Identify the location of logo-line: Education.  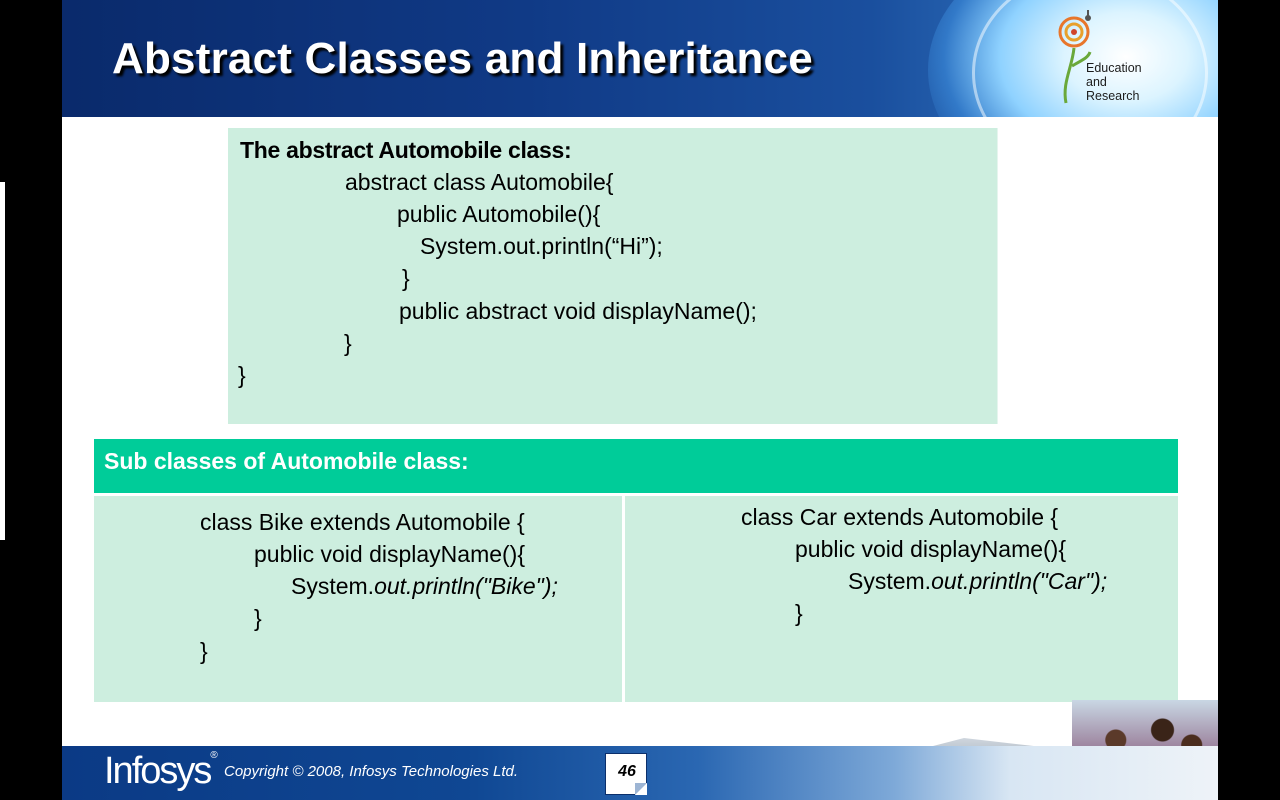
(1114, 68).